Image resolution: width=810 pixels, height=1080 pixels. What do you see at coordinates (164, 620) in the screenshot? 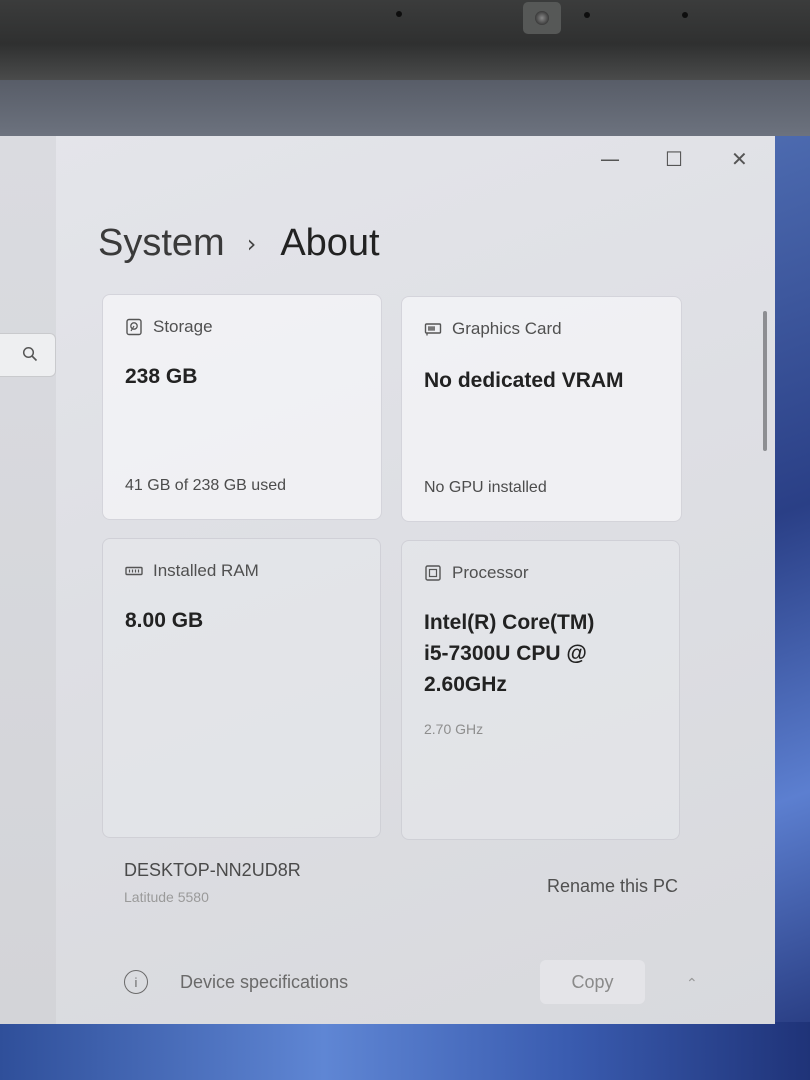
I see `ram-value: 8.00 GB` at bounding box center [164, 620].